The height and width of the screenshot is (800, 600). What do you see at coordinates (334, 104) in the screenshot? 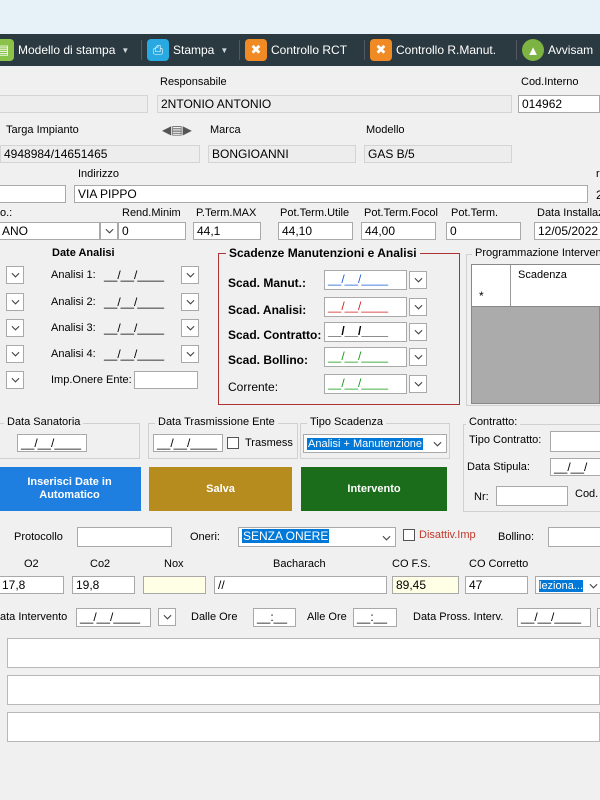
I see `responsabile-field: 2NTONIO ANTONIO` at bounding box center [334, 104].